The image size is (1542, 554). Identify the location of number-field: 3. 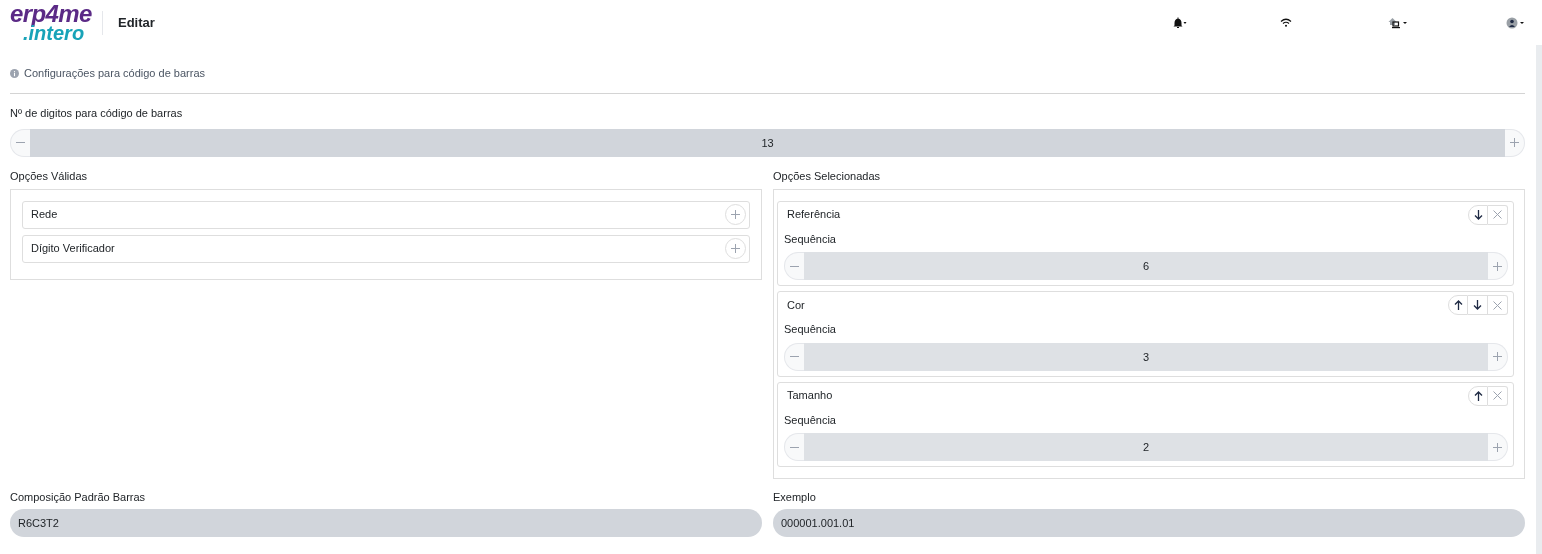
(1146, 356).